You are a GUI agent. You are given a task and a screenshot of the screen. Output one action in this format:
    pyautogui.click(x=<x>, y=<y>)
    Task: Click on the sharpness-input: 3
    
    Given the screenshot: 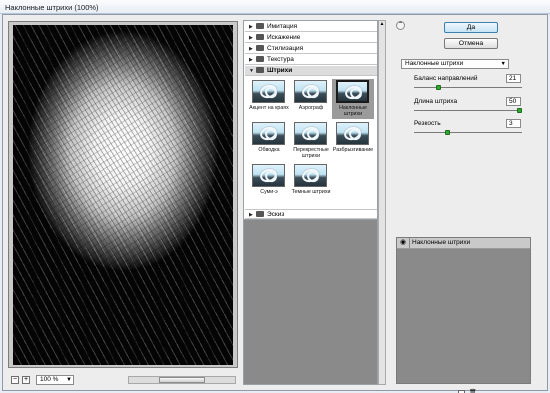 What is the action you would take?
    pyautogui.click(x=513, y=123)
    